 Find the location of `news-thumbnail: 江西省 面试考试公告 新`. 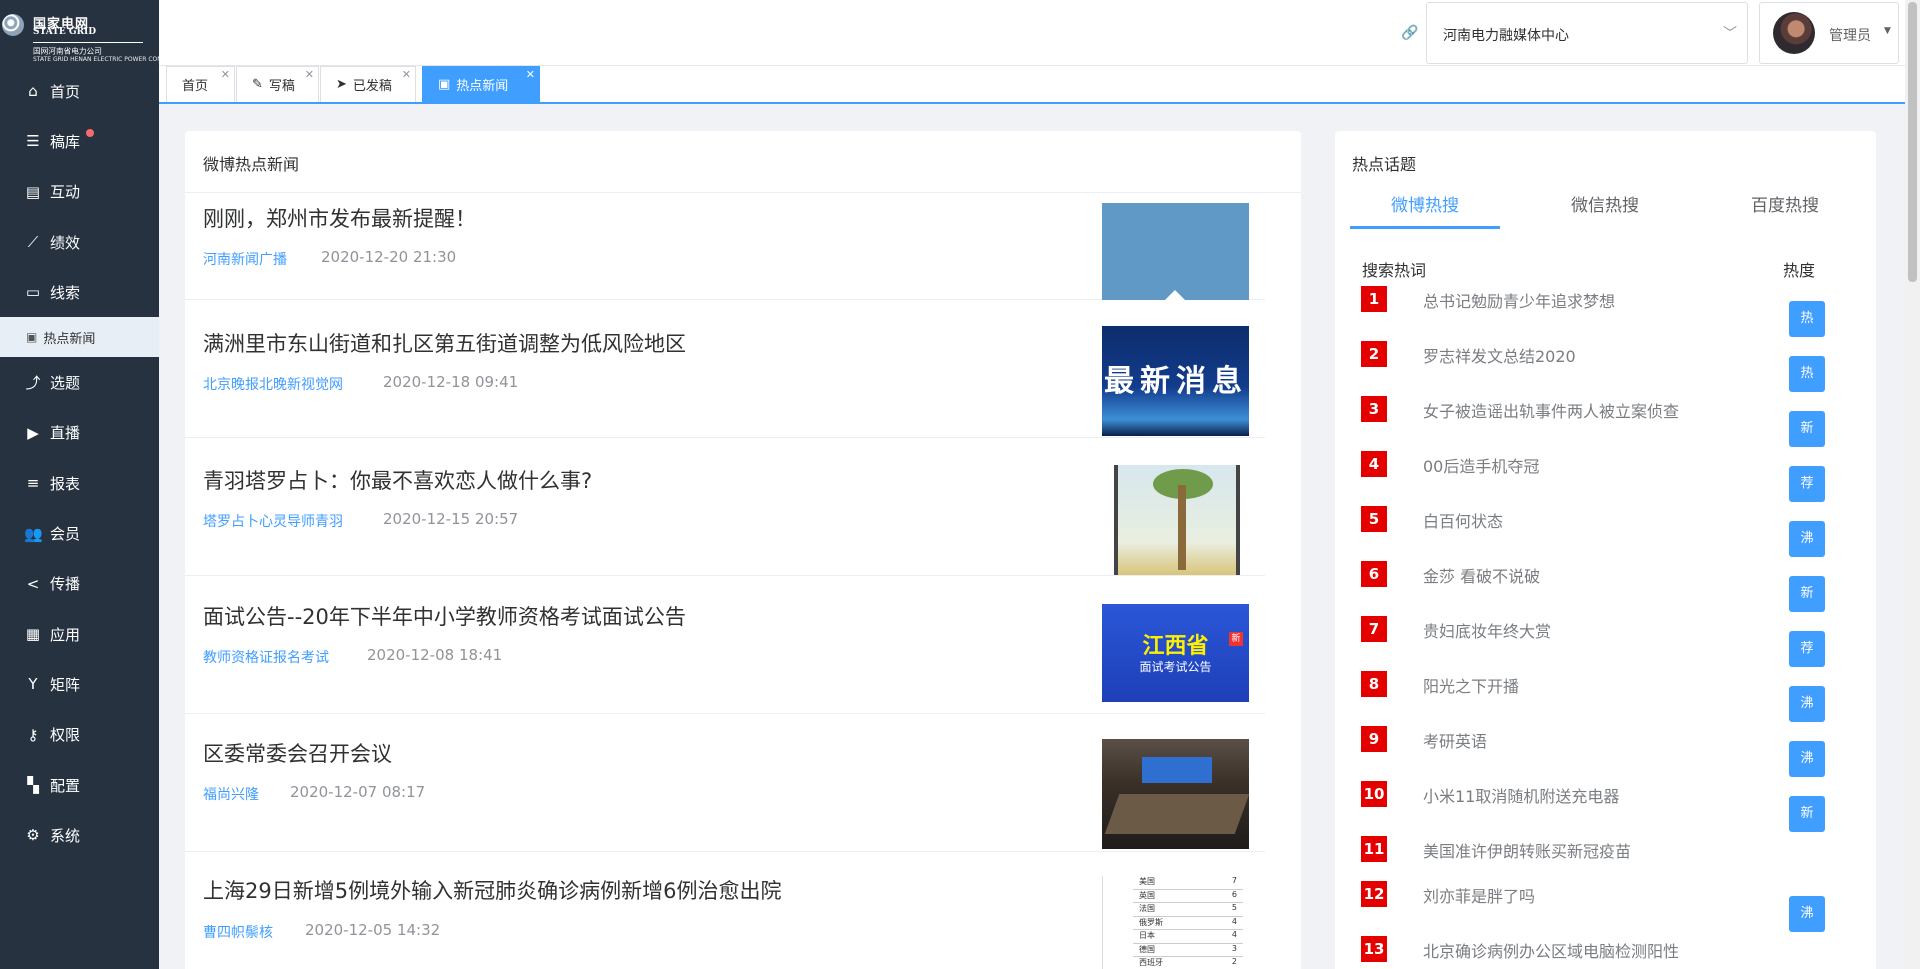

news-thumbnail: 江西省 面试考试公告 新 is located at coordinates (1175, 653).